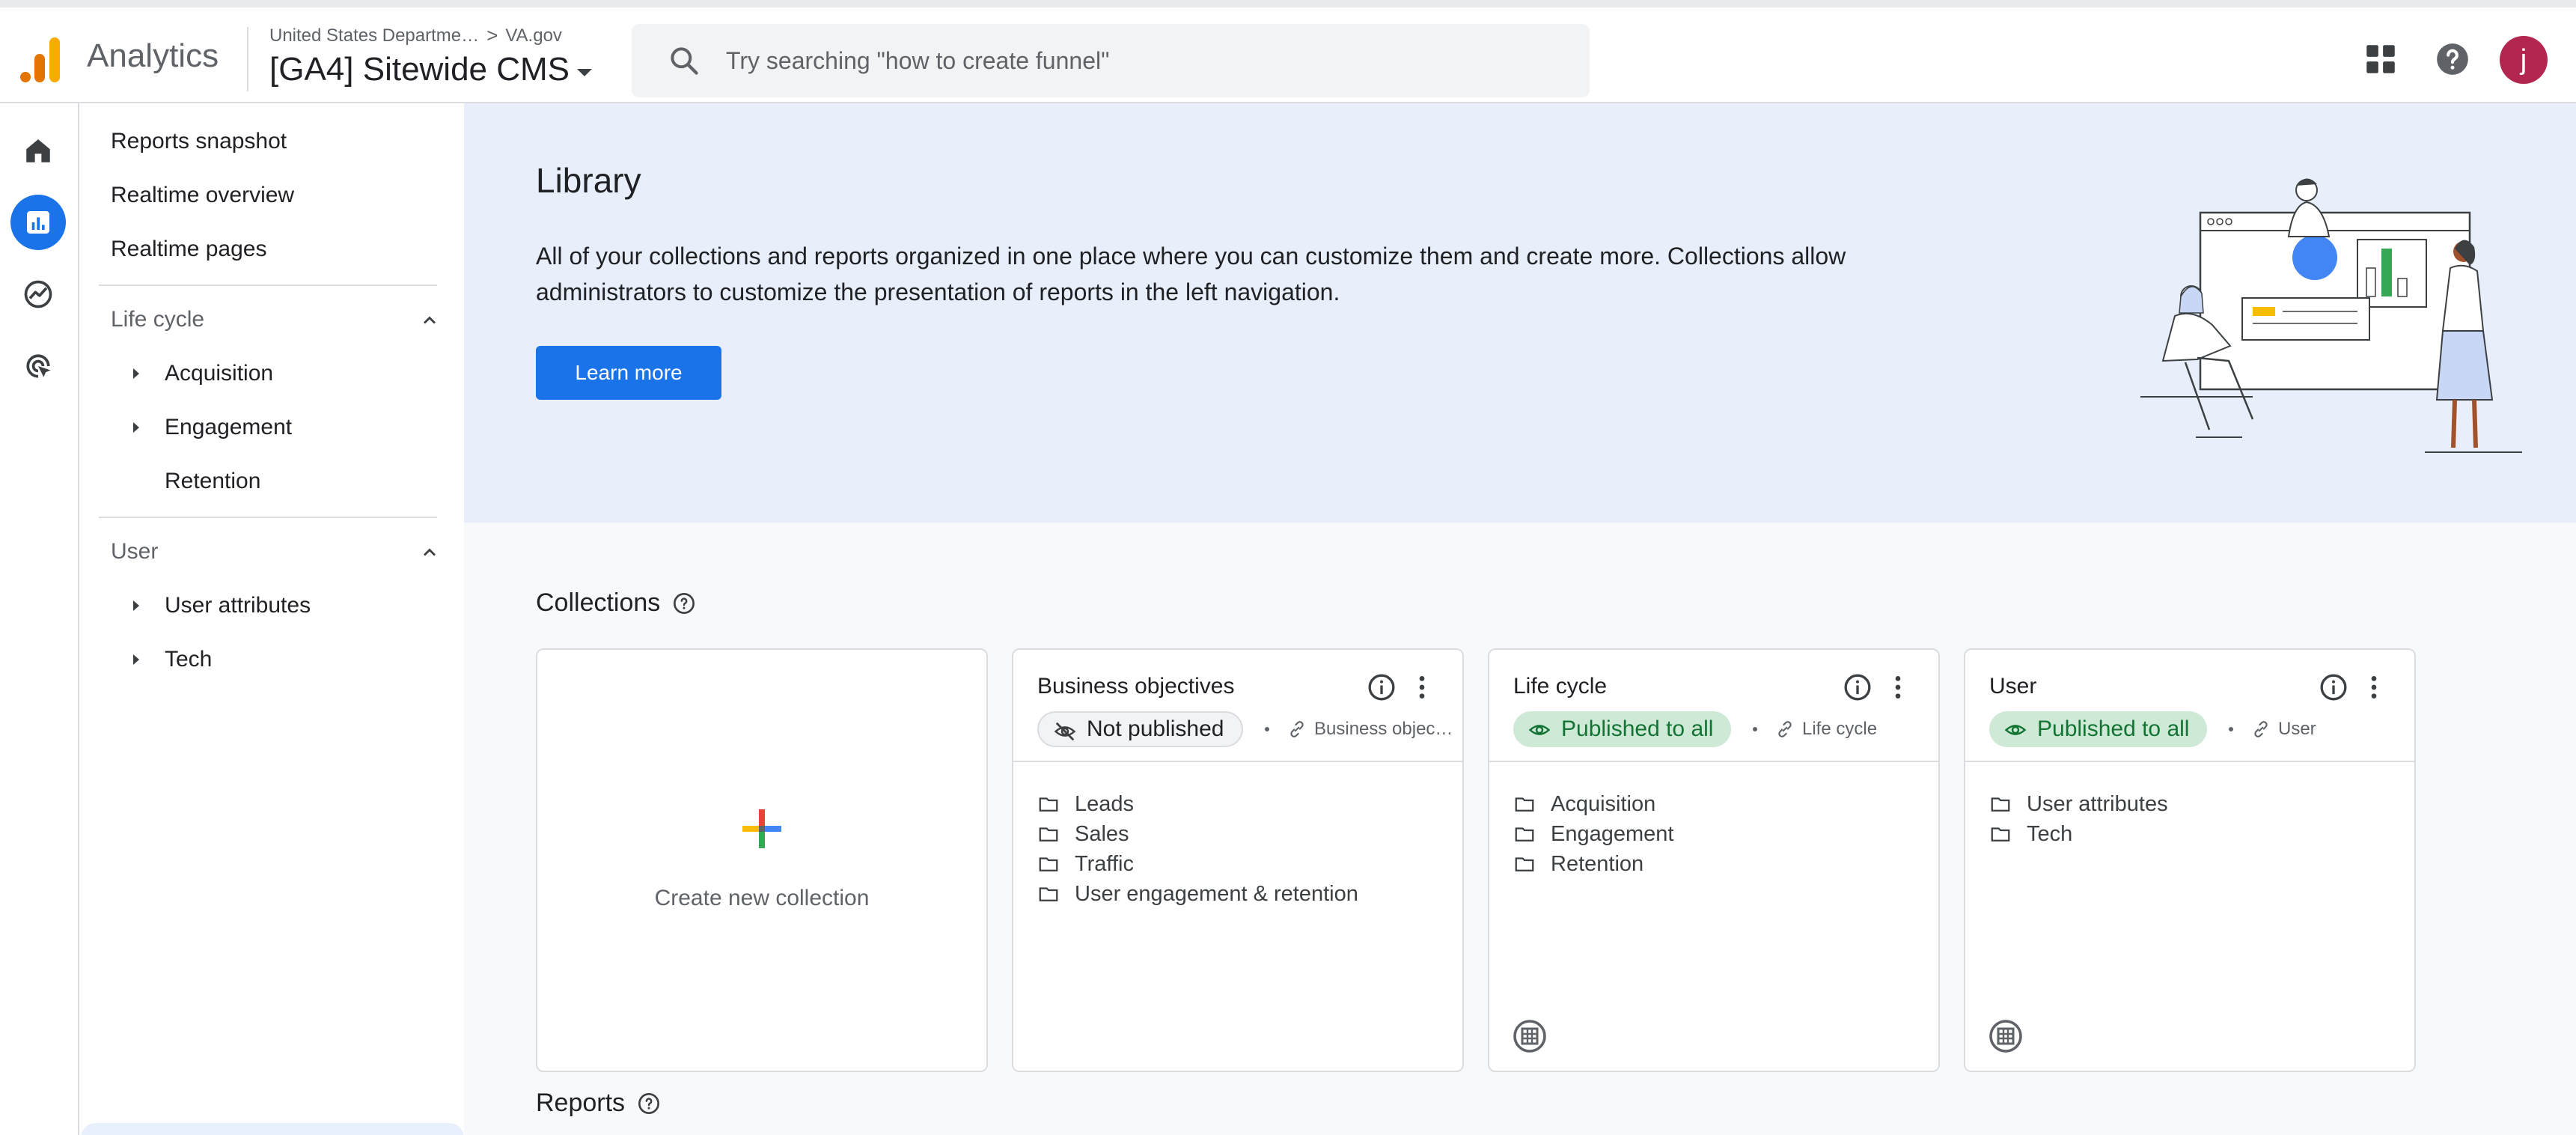 The width and height of the screenshot is (2576, 1135). I want to click on left-rail, so click(39, 619).